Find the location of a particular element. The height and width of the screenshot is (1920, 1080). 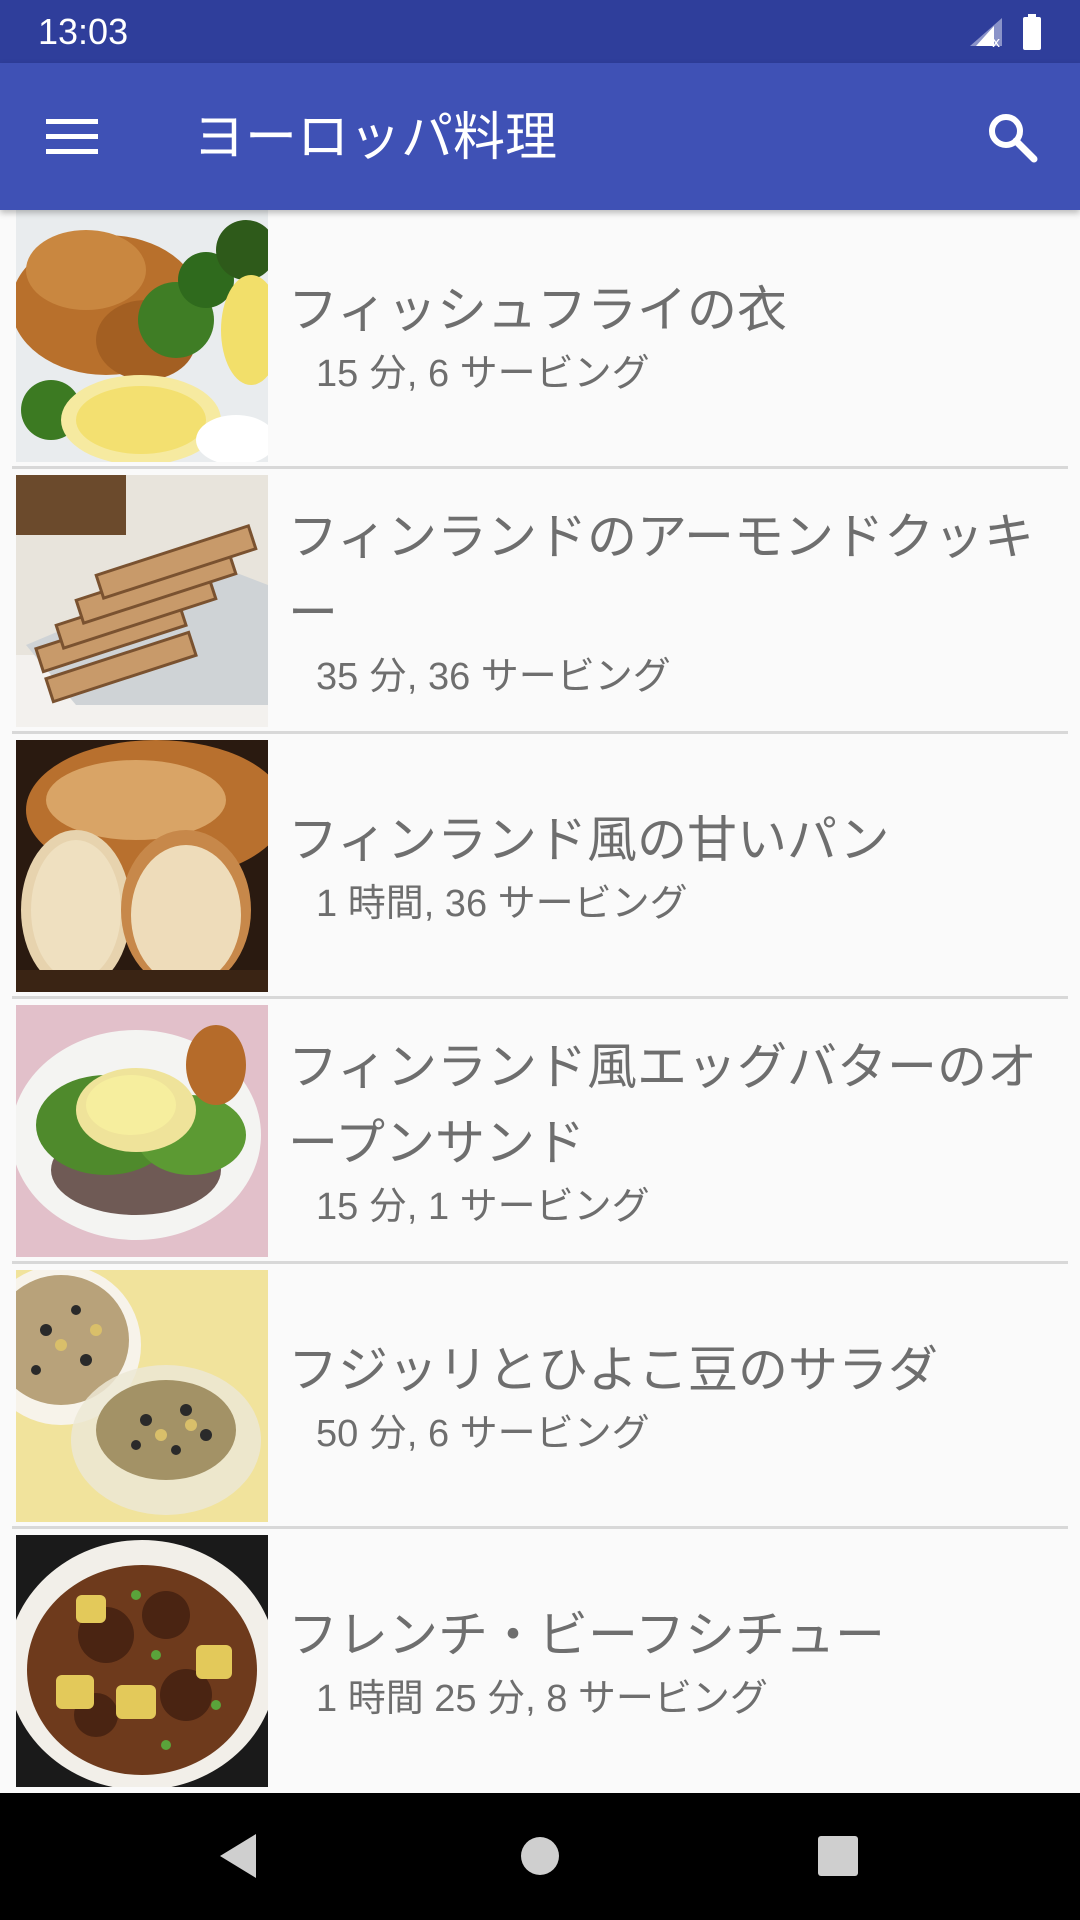

navigation-bar is located at coordinates (540, 1856).